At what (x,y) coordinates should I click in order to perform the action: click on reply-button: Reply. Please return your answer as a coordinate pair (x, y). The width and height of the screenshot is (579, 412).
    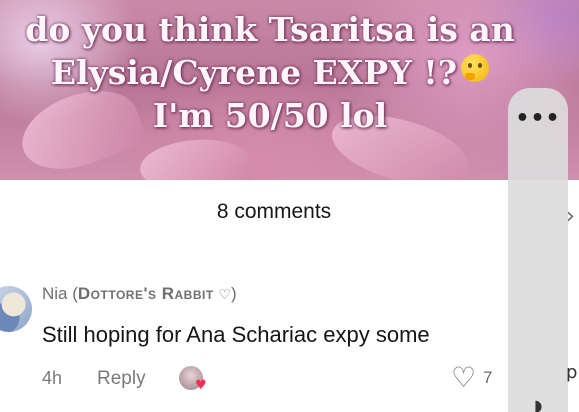
    Looking at the image, I should click on (121, 379).